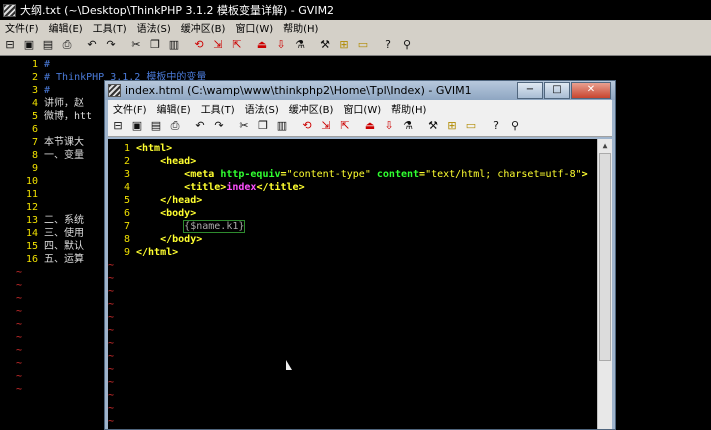 This screenshot has height=430, width=711. I want to click on code-line: 5 </head>, so click(163, 200).